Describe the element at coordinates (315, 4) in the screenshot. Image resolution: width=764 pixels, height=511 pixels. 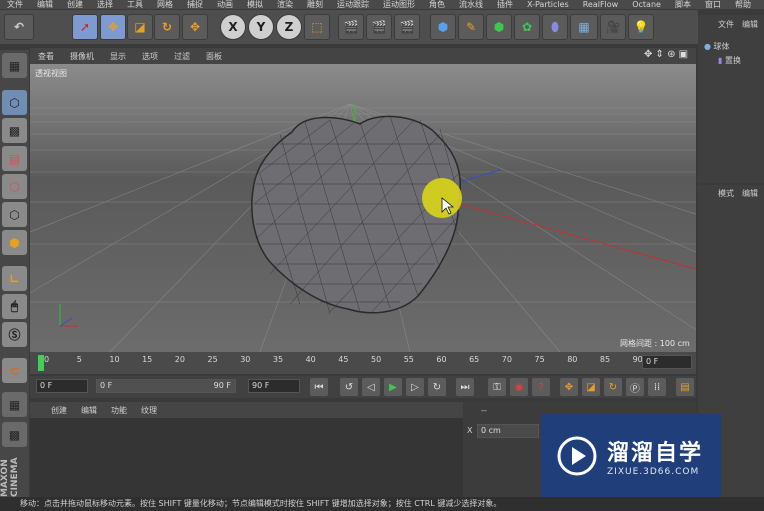
I see `menu-item: 雕刻` at that location.